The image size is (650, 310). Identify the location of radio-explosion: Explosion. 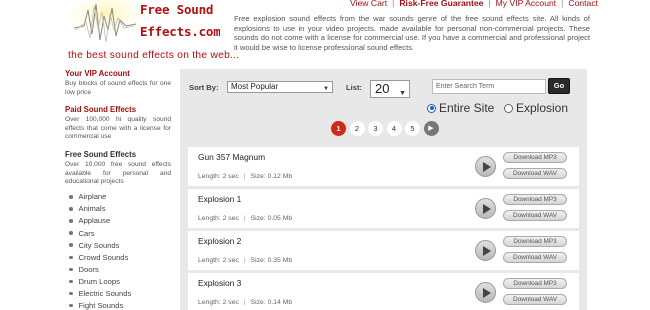
(536, 108).